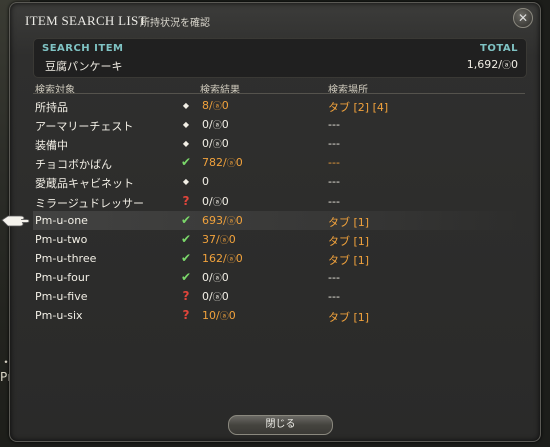  I want to click on hand-pointer-icon, so click(15, 221).